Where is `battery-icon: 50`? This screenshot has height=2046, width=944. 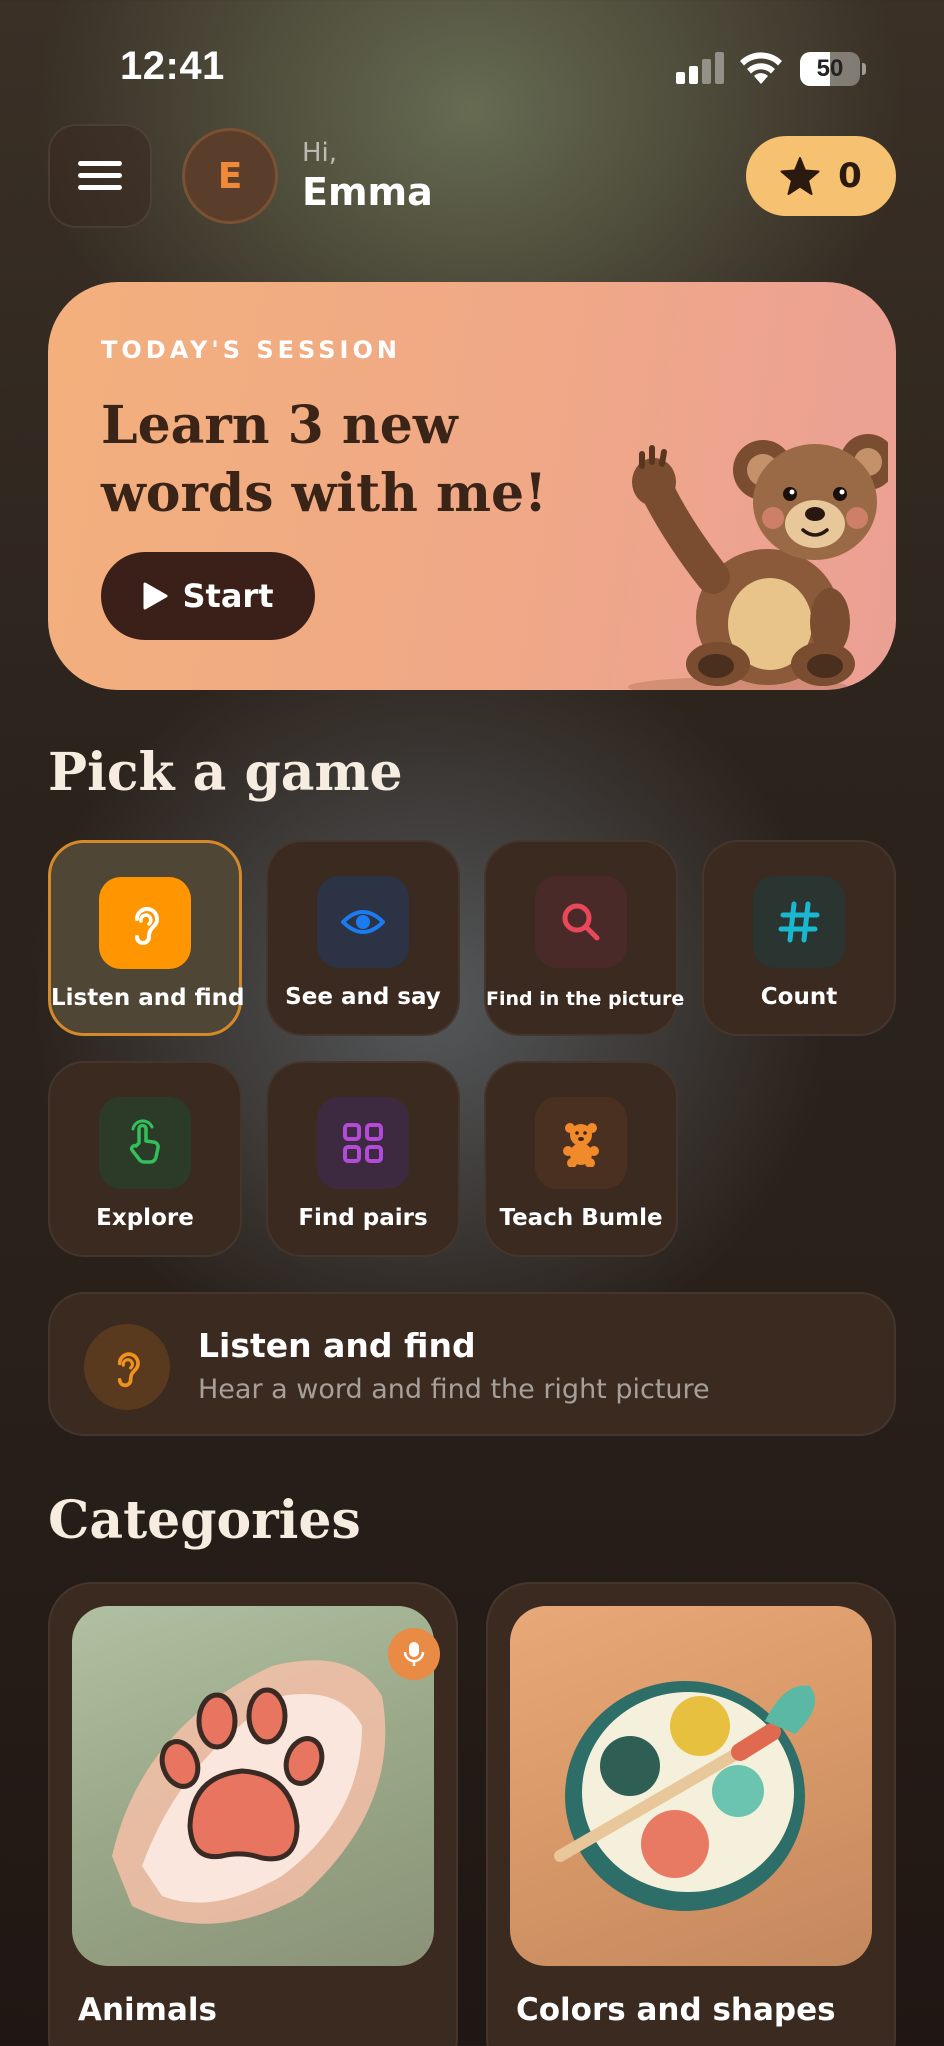 battery-icon: 50 is located at coordinates (833, 69).